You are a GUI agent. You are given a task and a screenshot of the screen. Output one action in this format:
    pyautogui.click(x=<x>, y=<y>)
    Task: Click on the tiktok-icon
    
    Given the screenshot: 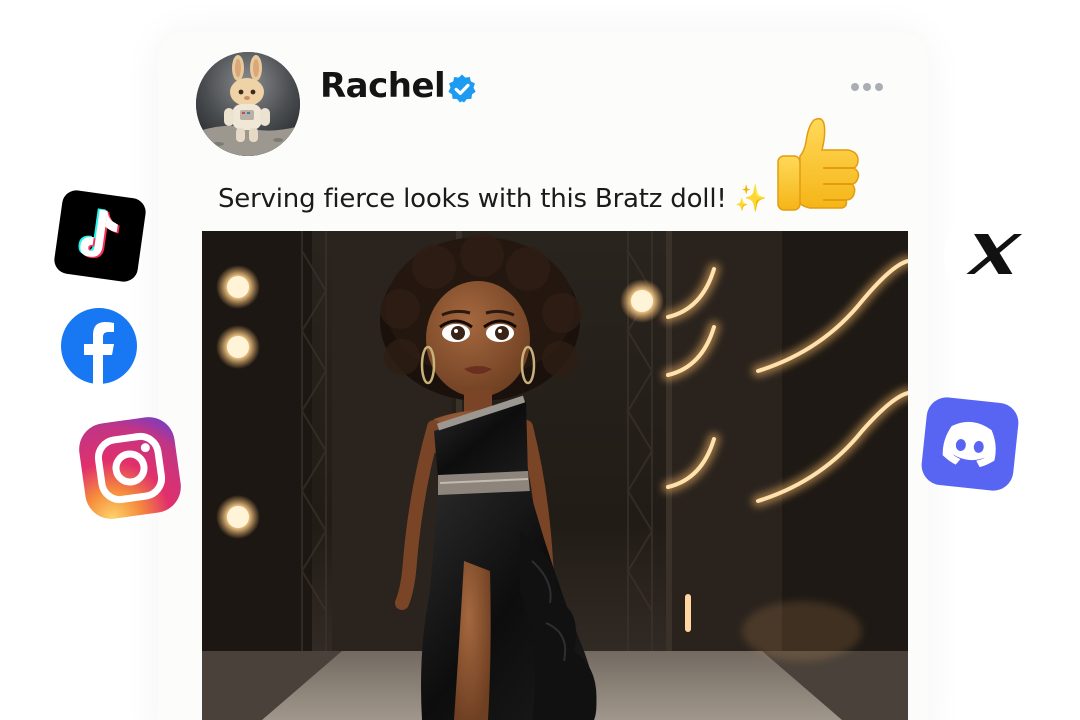 What is the action you would take?
    pyautogui.click(x=100, y=236)
    